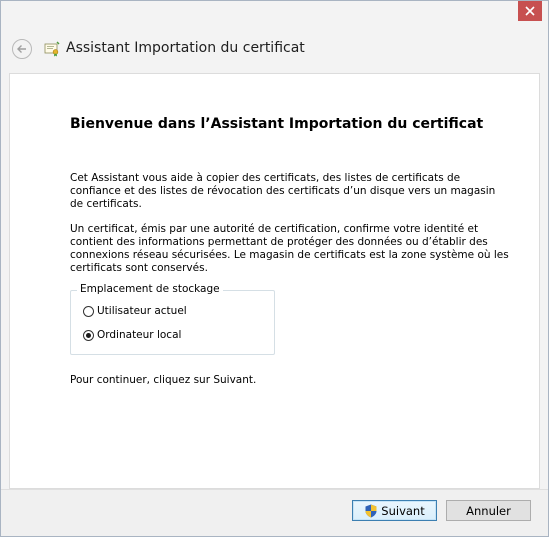 This screenshot has height=537, width=549. I want to click on radio-current-user-label: Utilisateur actuel, so click(142, 311).